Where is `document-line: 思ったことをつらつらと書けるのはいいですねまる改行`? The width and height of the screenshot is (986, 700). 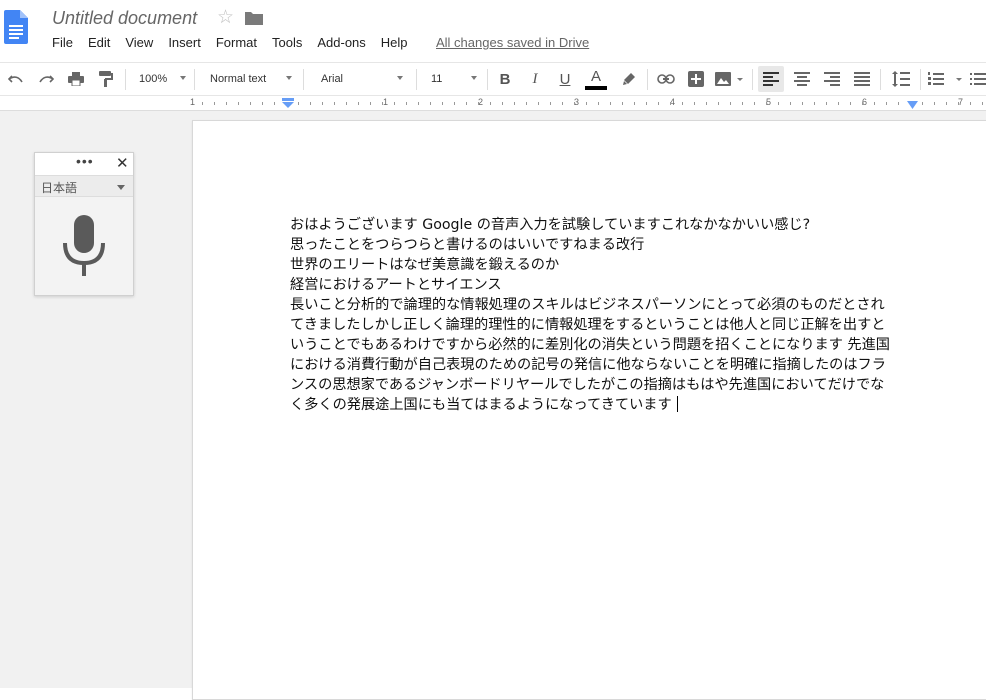 document-line: 思ったことをつらつらと書けるのはいいですねまる改行 is located at coordinates (467, 245).